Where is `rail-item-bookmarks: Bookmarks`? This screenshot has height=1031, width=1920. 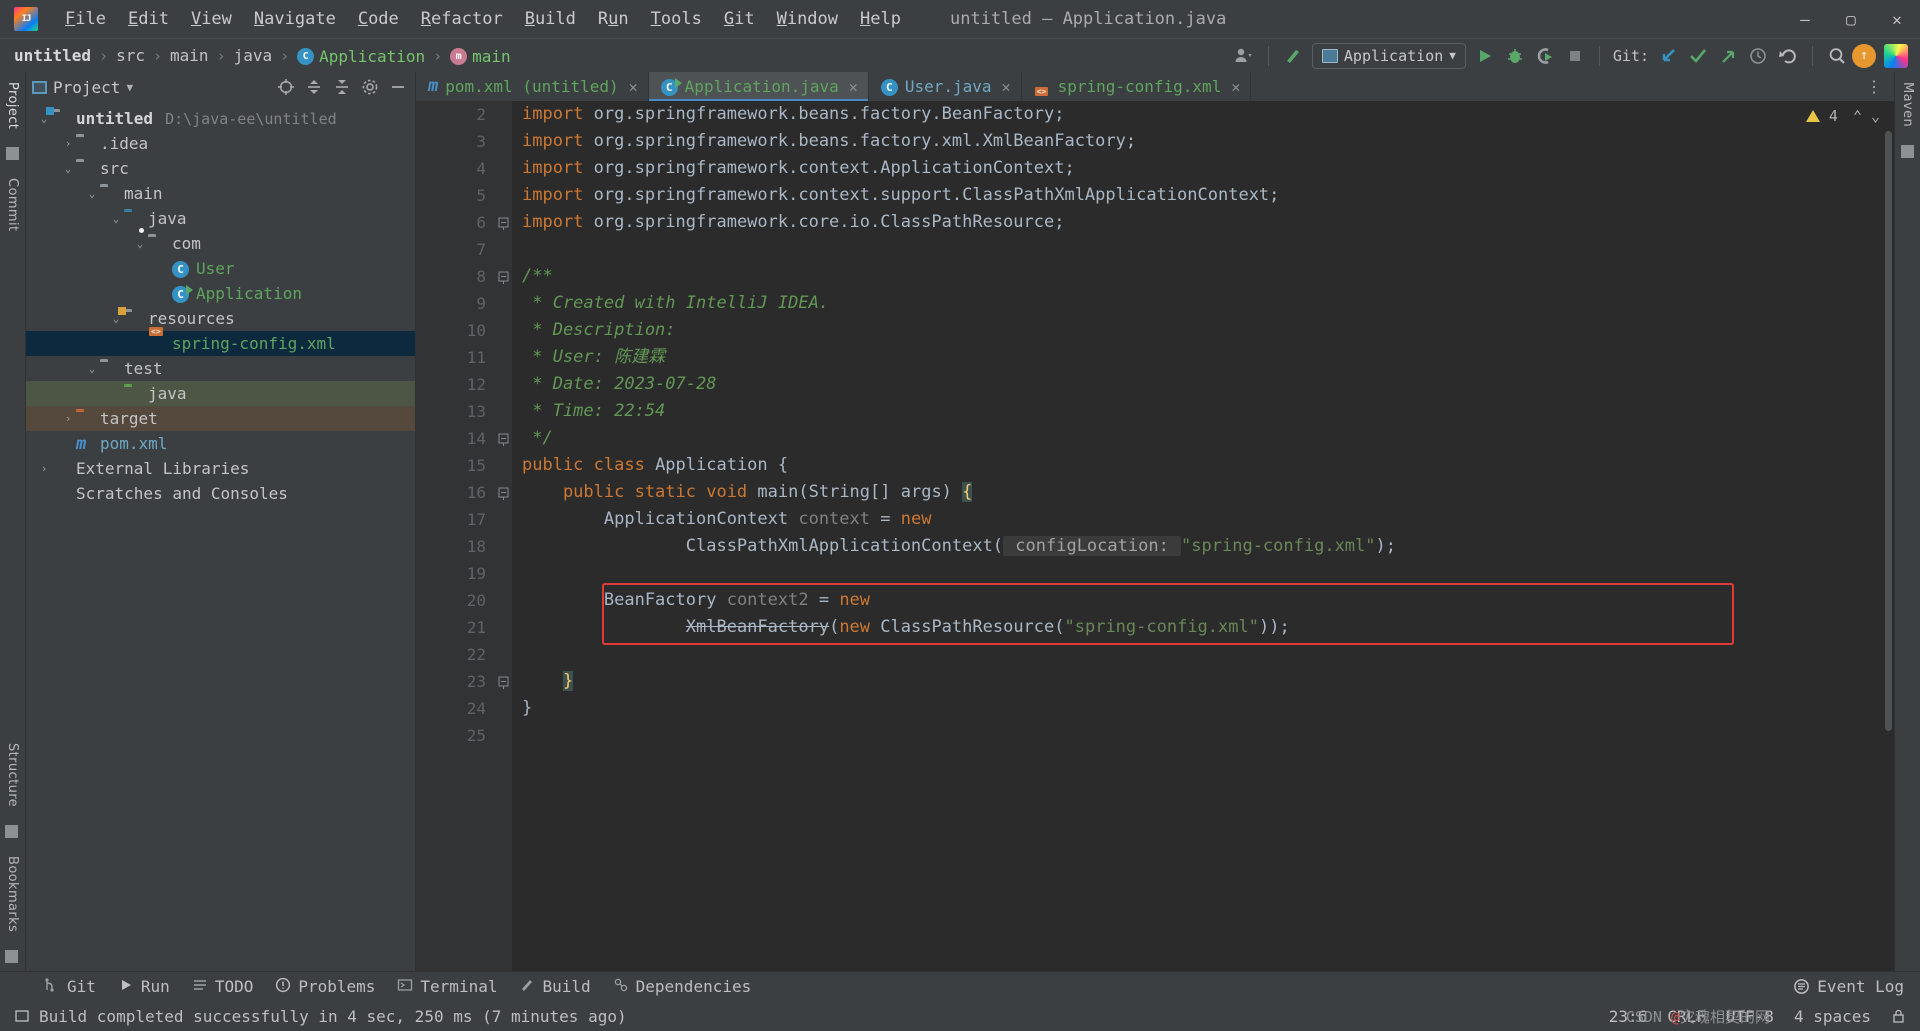
rail-item-bookmarks: Bookmarks is located at coordinates (12, 894).